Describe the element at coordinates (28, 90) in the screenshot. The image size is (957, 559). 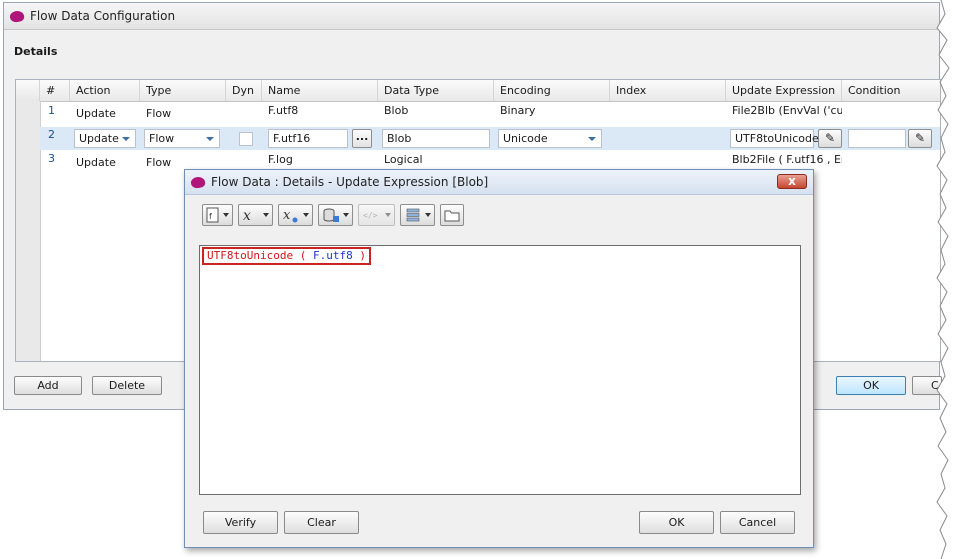
I see `header-gutter` at that location.